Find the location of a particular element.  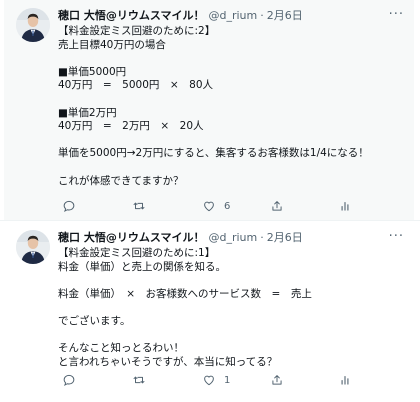

text-line: これが体感できてますか？ is located at coordinates (121, 180).